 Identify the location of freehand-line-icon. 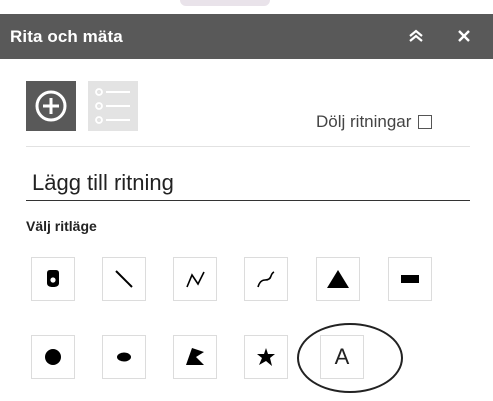
(266, 279).